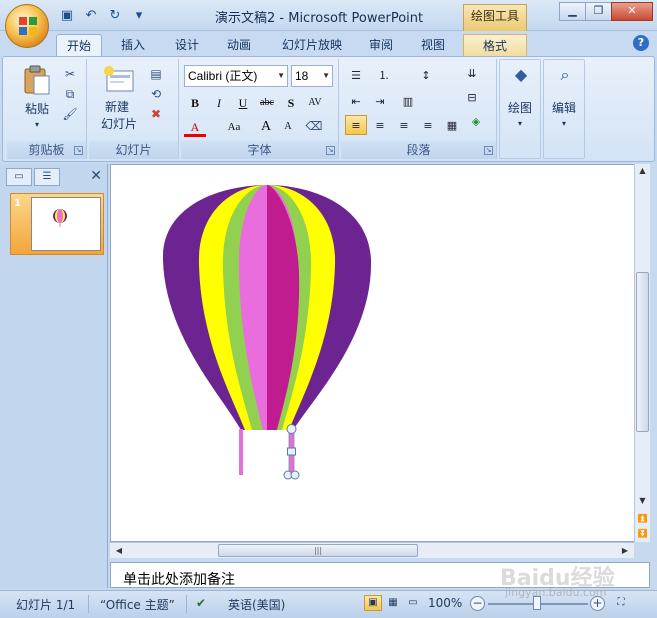 The image size is (657, 618). I want to click on spellcheck-icon: ✔, so click(201, 603).